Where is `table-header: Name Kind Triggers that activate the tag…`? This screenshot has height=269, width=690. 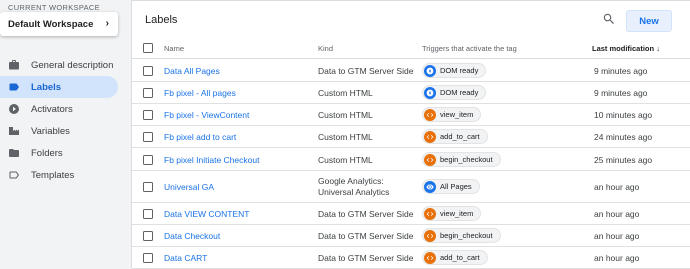
table-header: Name Kind Triggers that activate the tag… is located at coordinates (411, 48).